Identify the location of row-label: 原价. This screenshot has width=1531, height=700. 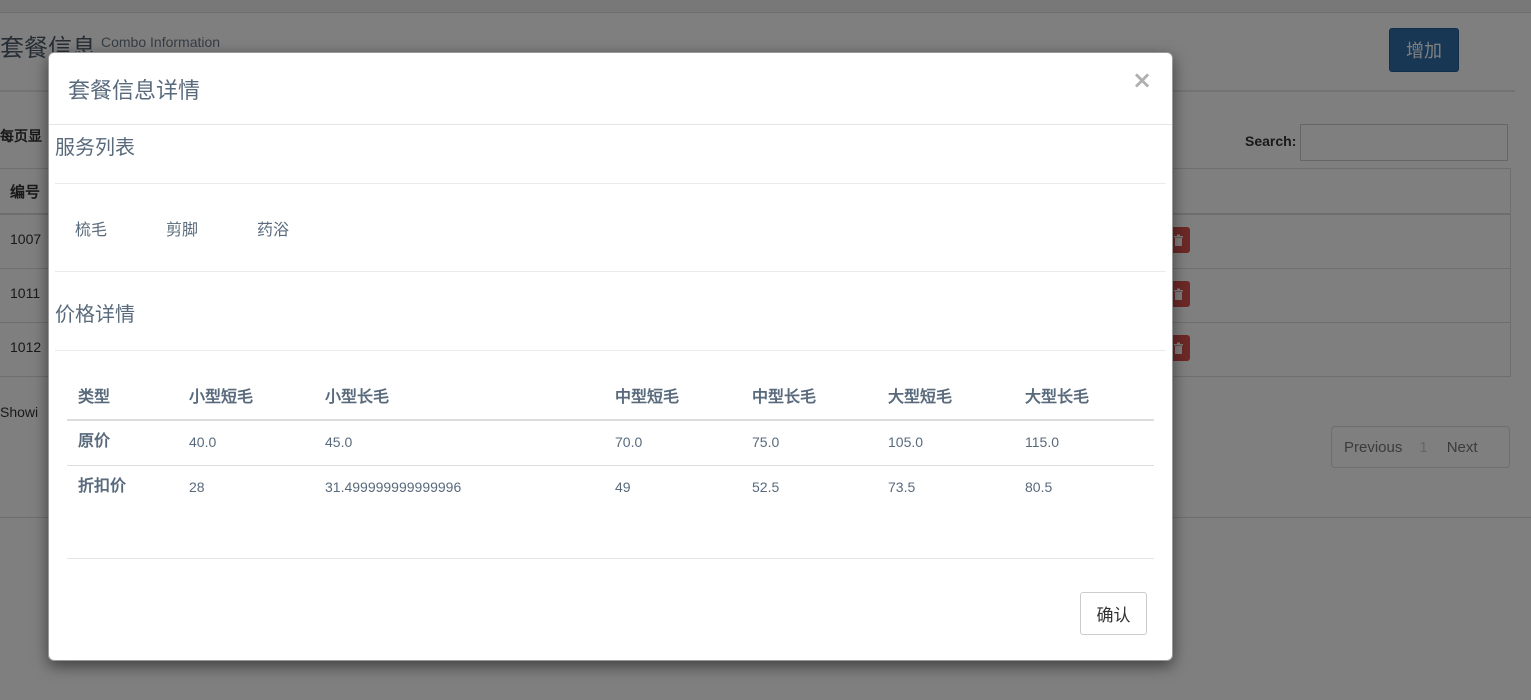
(94, 440).